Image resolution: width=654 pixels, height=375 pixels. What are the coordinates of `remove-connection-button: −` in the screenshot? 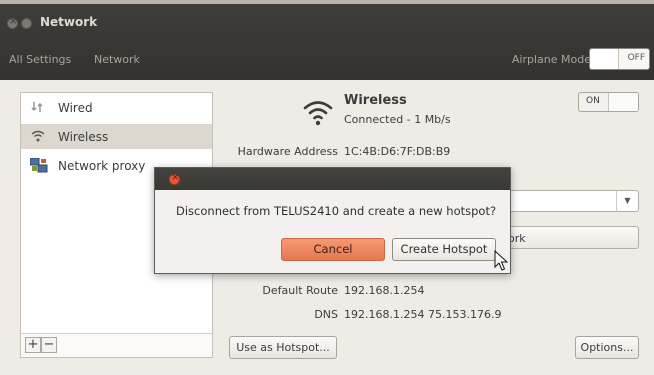 It's located at (49, 345).